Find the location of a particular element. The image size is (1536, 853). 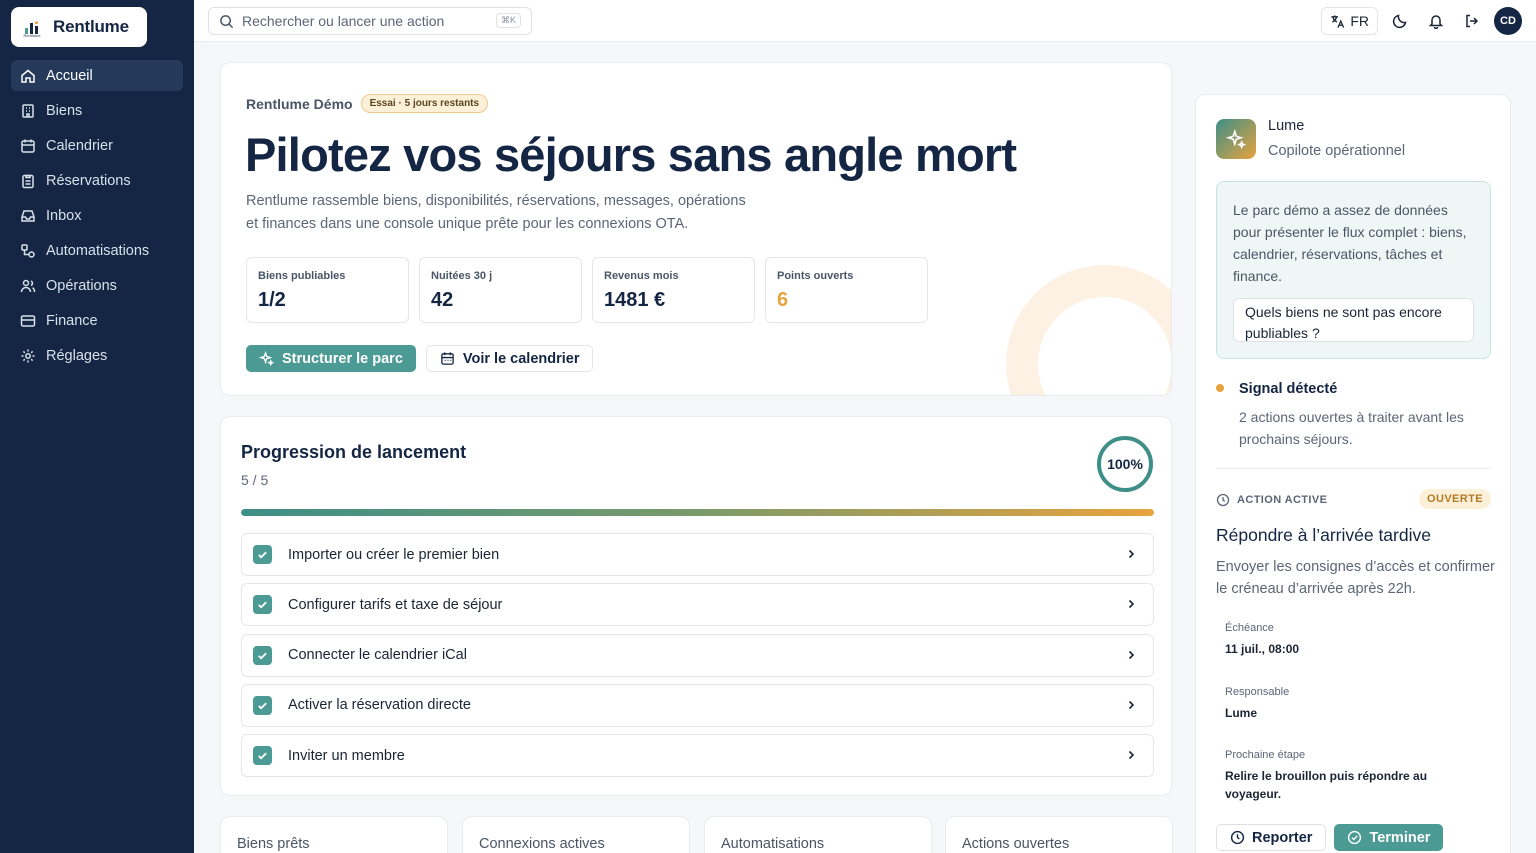

logout-icon is located at coordinates (1472, 21).